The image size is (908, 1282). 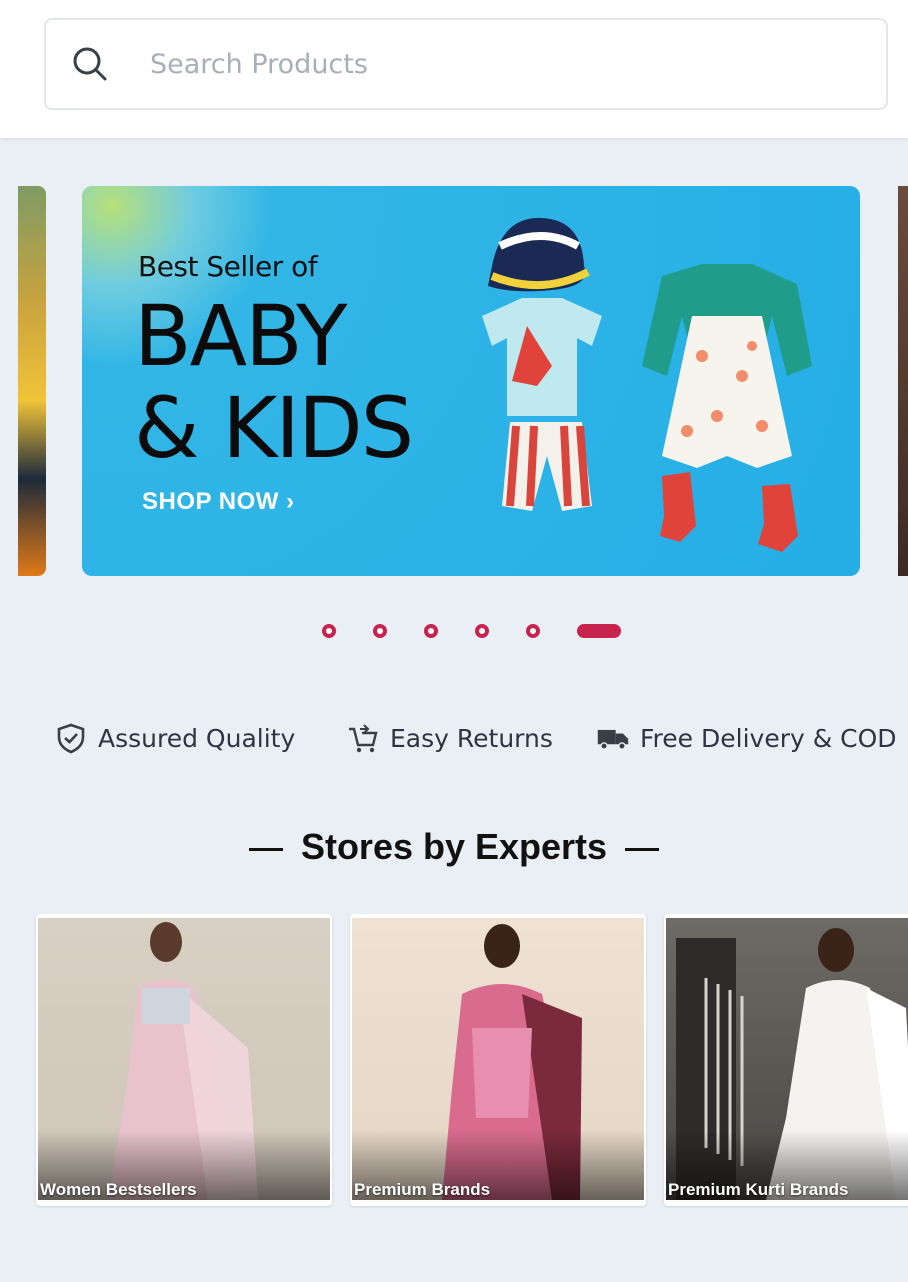 I want to click on delivery-truck-icon, so click(x=613, y=738).